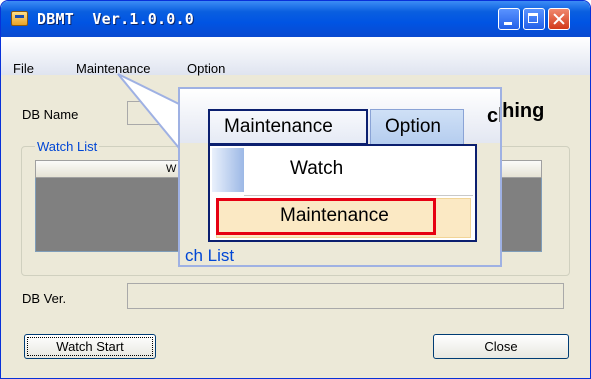  Describe the element at coordinates (206, 68) in the screenshot. I see `menu-option: Option` at that location.